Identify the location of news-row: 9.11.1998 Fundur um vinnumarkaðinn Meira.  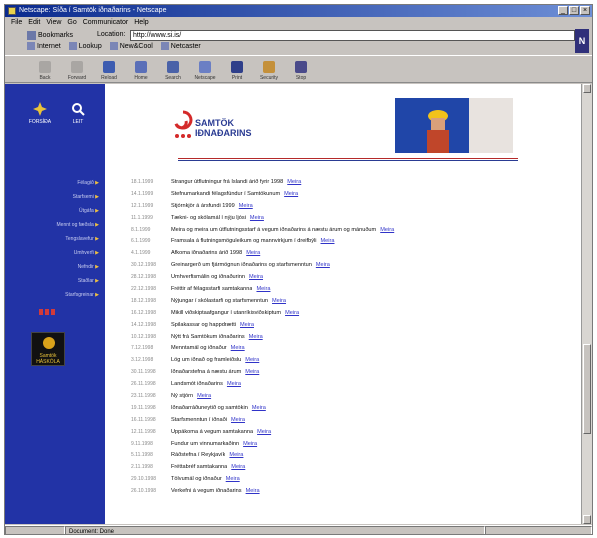
(351, 444).